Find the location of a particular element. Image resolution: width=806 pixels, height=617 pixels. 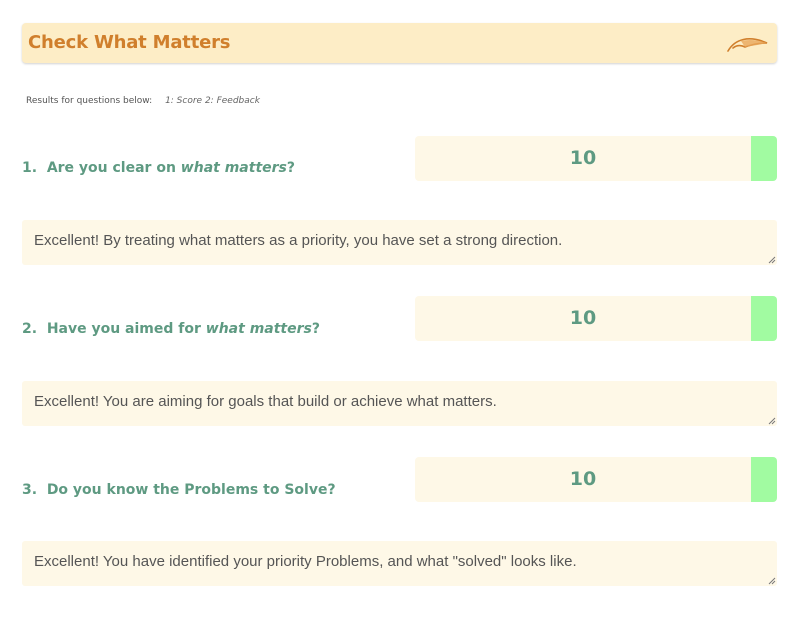

question-2: 2. Have you aimed for what matters? is located at coordinates (171, 329).